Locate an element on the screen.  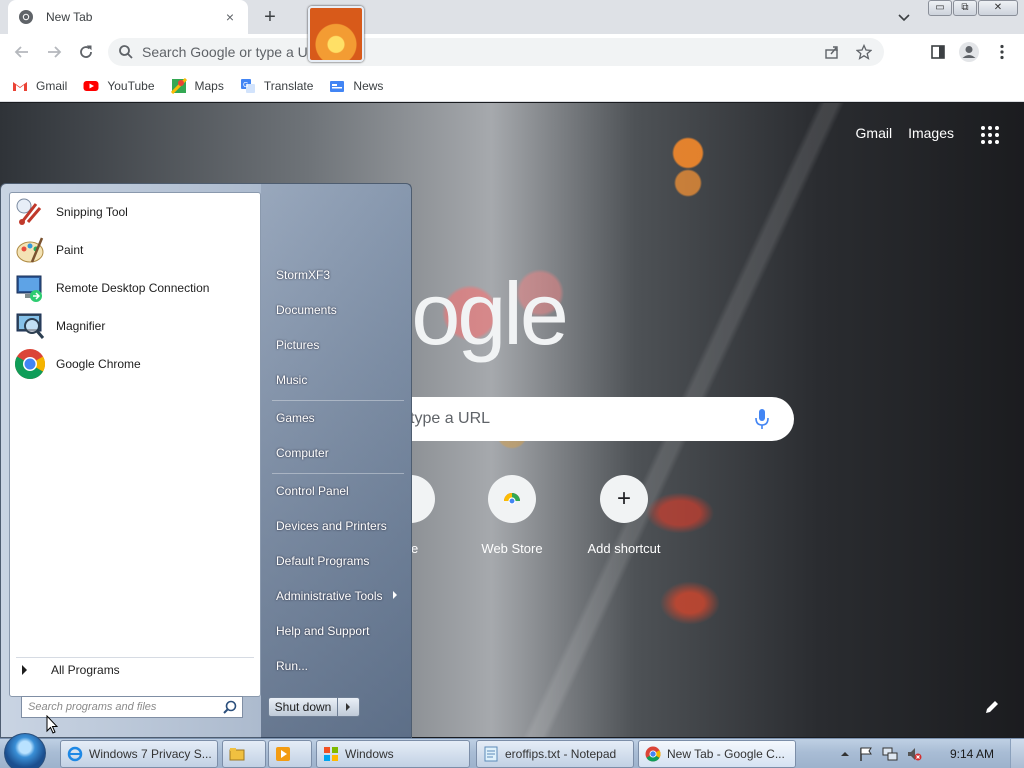
profile-avatar-icon is located at coordinates (969, 52).